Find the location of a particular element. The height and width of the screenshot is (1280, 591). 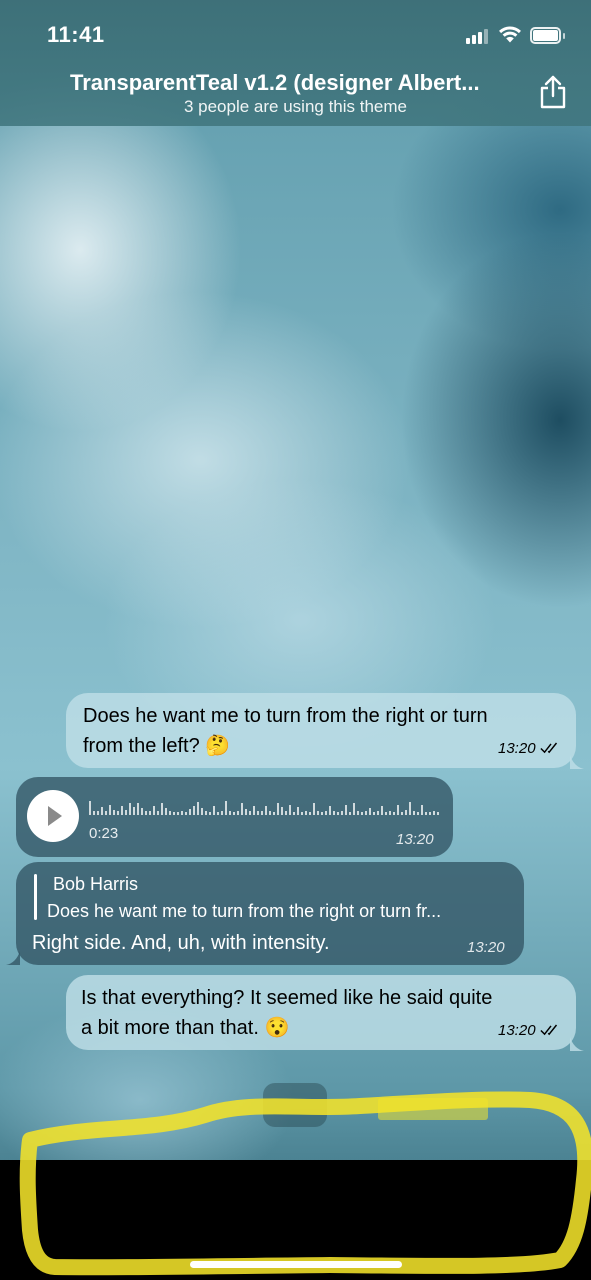

share-icon is located at coordinates (553, 92).